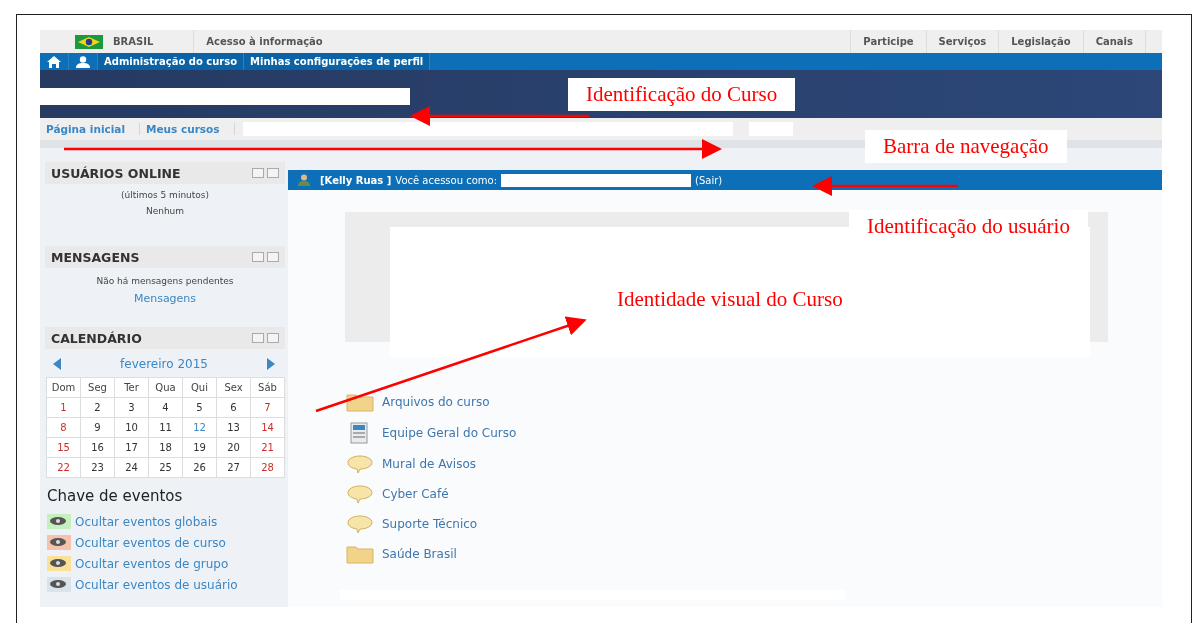 Image resolution: width=1198 pixels, height=624 pixels. Describe the element at coordinates (415, 494) in the screenshot. I see `activity-link: Cyber Café` at that location.